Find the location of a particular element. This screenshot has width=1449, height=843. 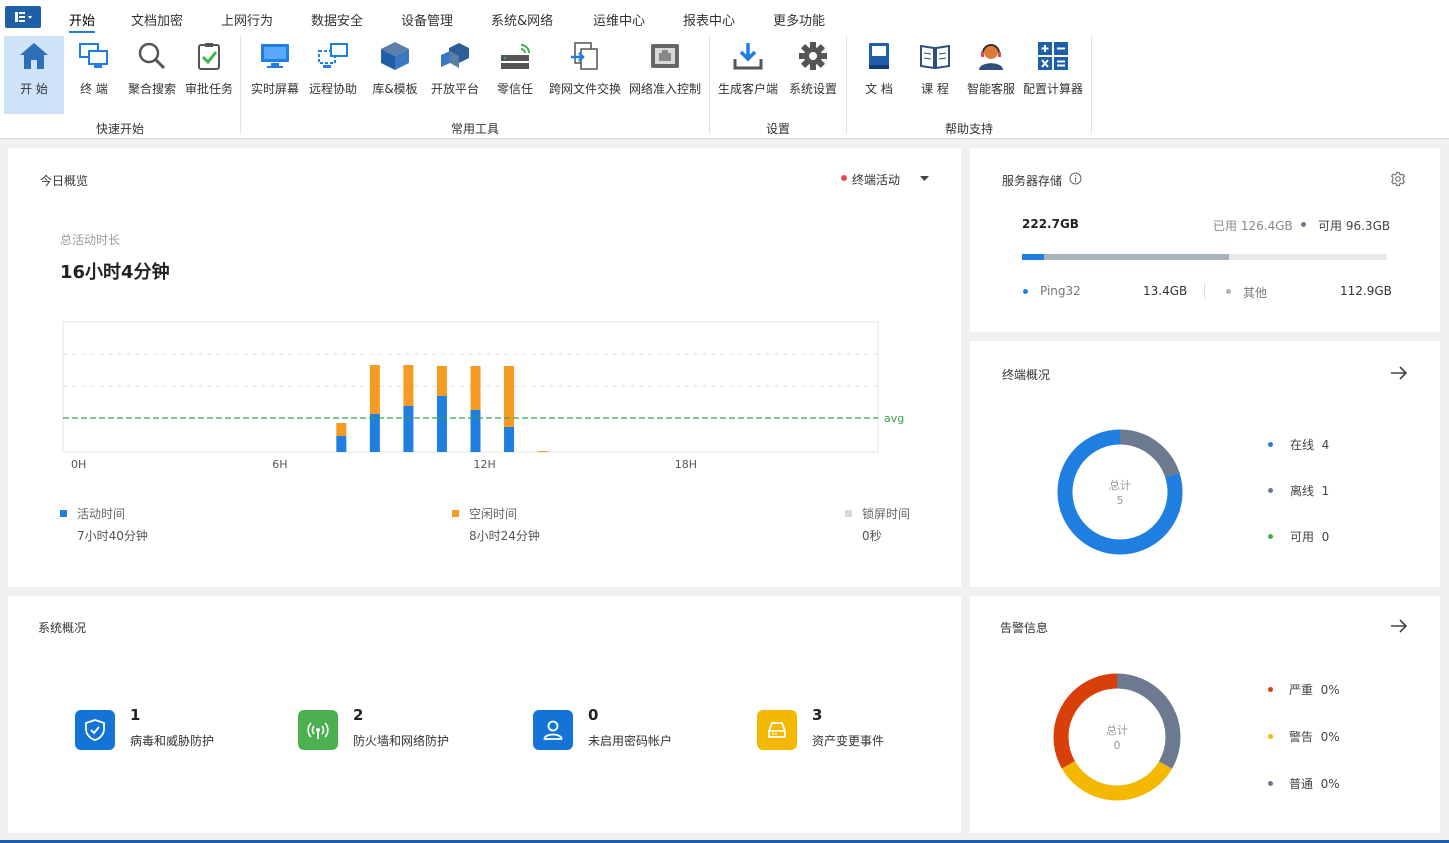

platform-icon is located at coordinates (455, 55).